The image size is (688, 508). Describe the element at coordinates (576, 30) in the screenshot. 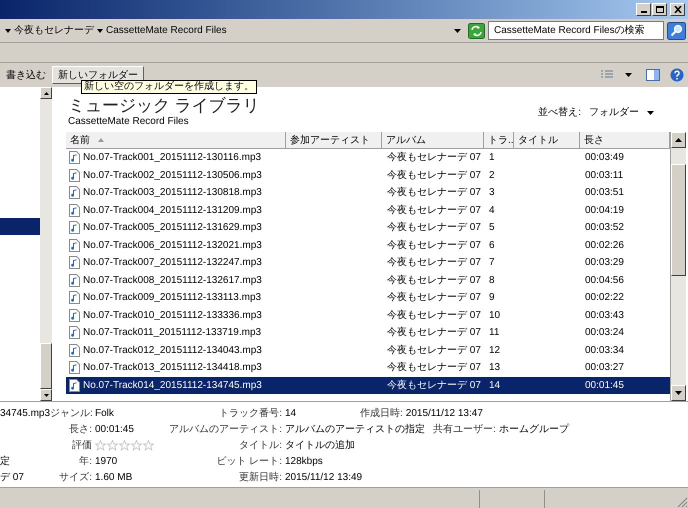

I see `search-field: CassetteMate Record Filesの検索` at that location.